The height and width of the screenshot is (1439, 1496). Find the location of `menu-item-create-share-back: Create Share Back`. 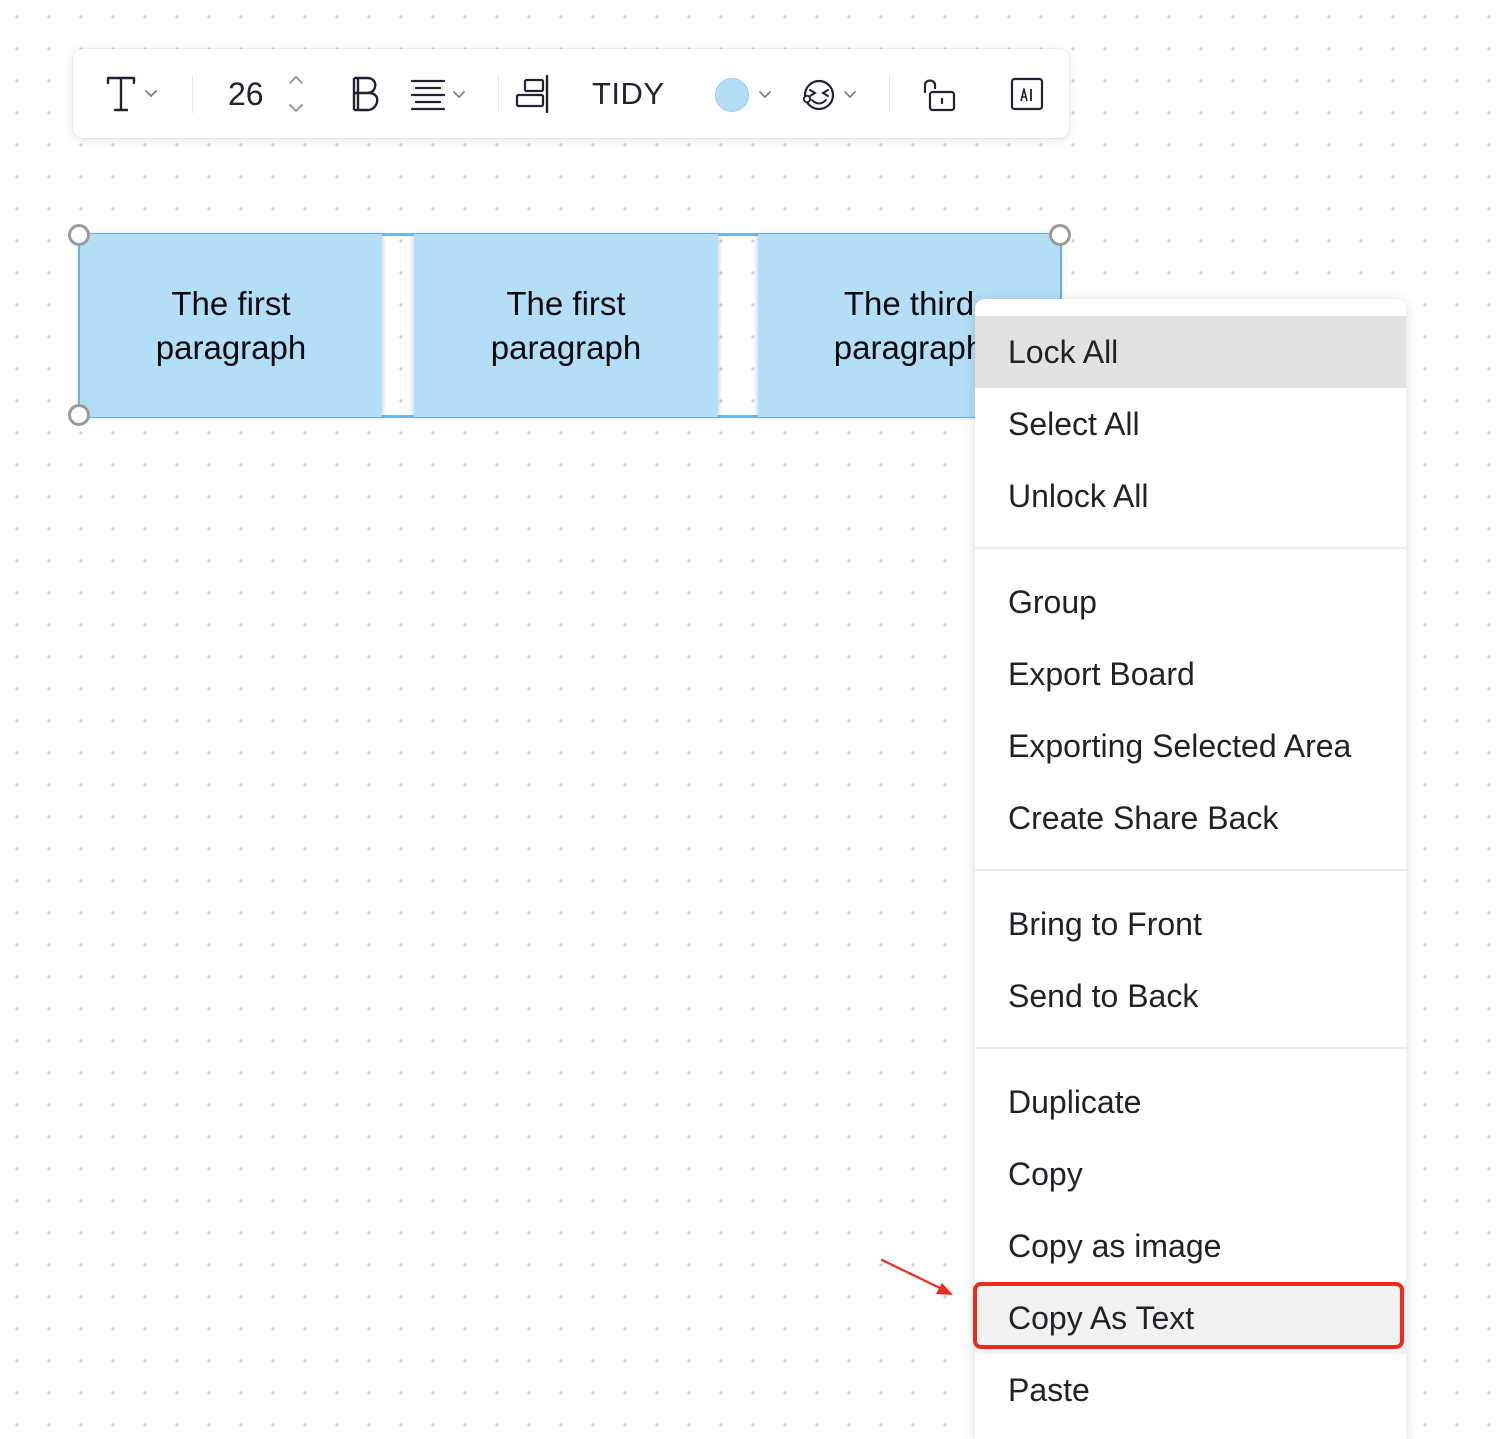

menu-item-create-share-back: Create Share Back is located at coordinates (1190, 818).